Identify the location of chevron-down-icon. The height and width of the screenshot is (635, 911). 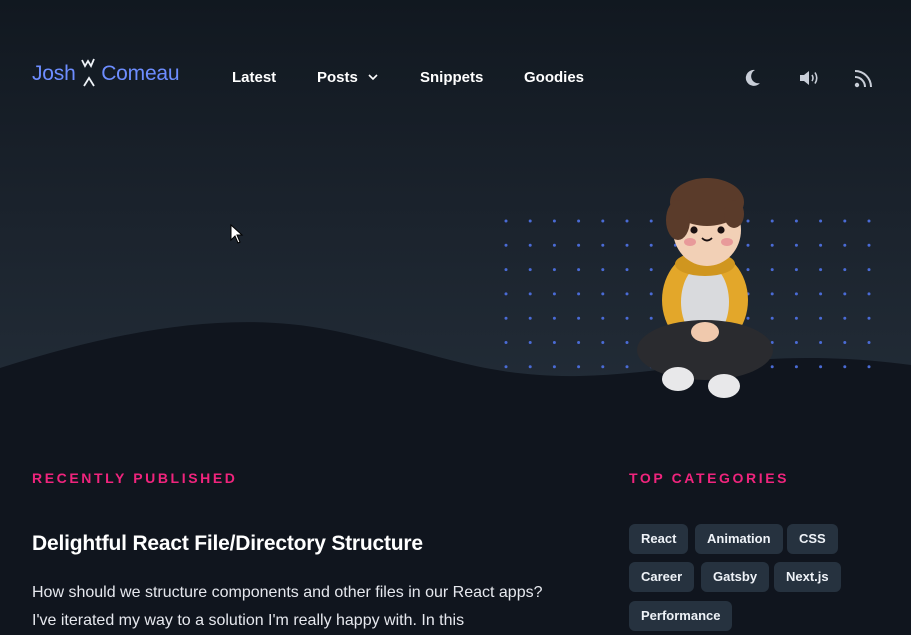
(373, 77).